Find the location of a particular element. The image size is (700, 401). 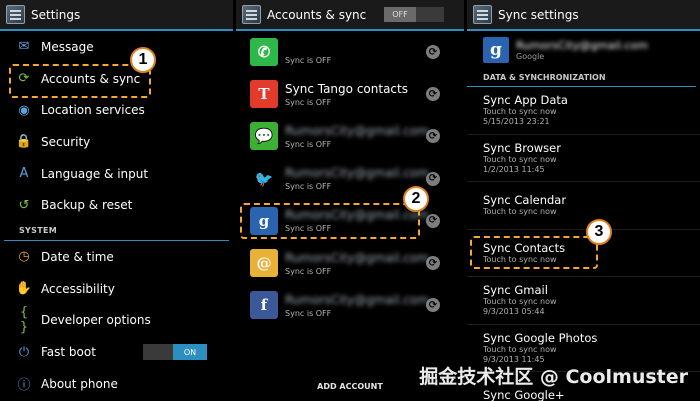

settings-item-date-time: ◷ Date & time is located at coordinates (116, 257).